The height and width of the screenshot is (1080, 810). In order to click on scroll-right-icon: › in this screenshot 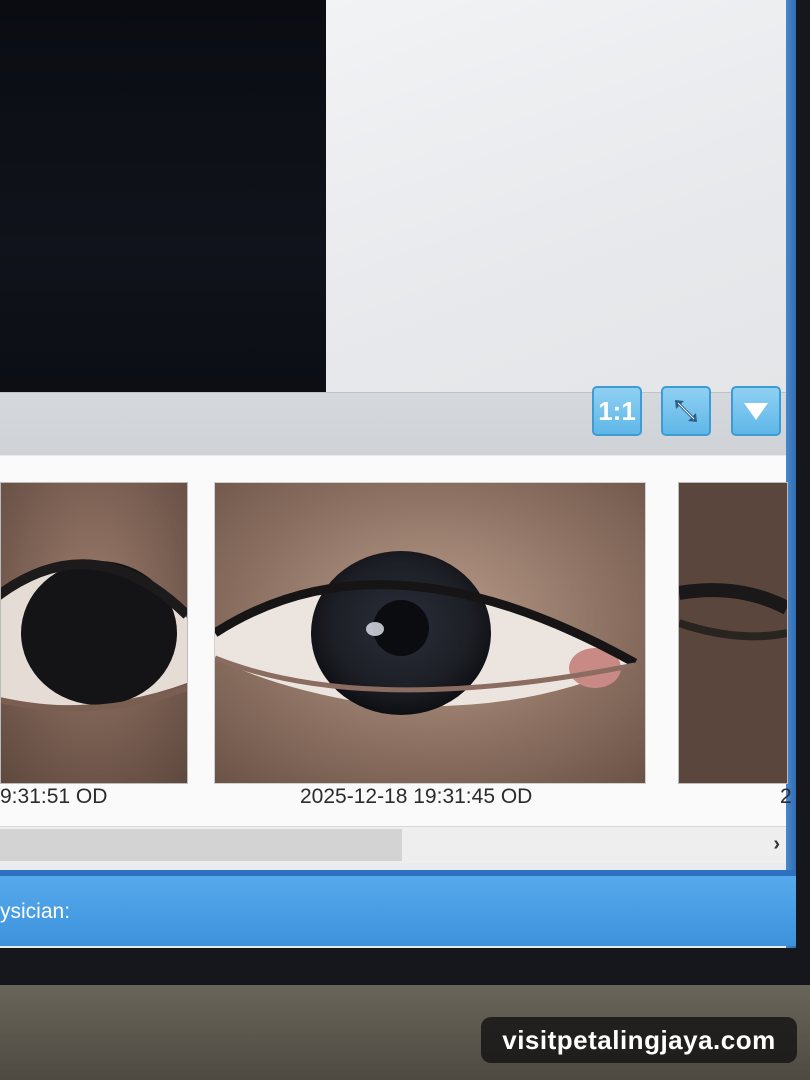, I will do `click(776, 844)`.